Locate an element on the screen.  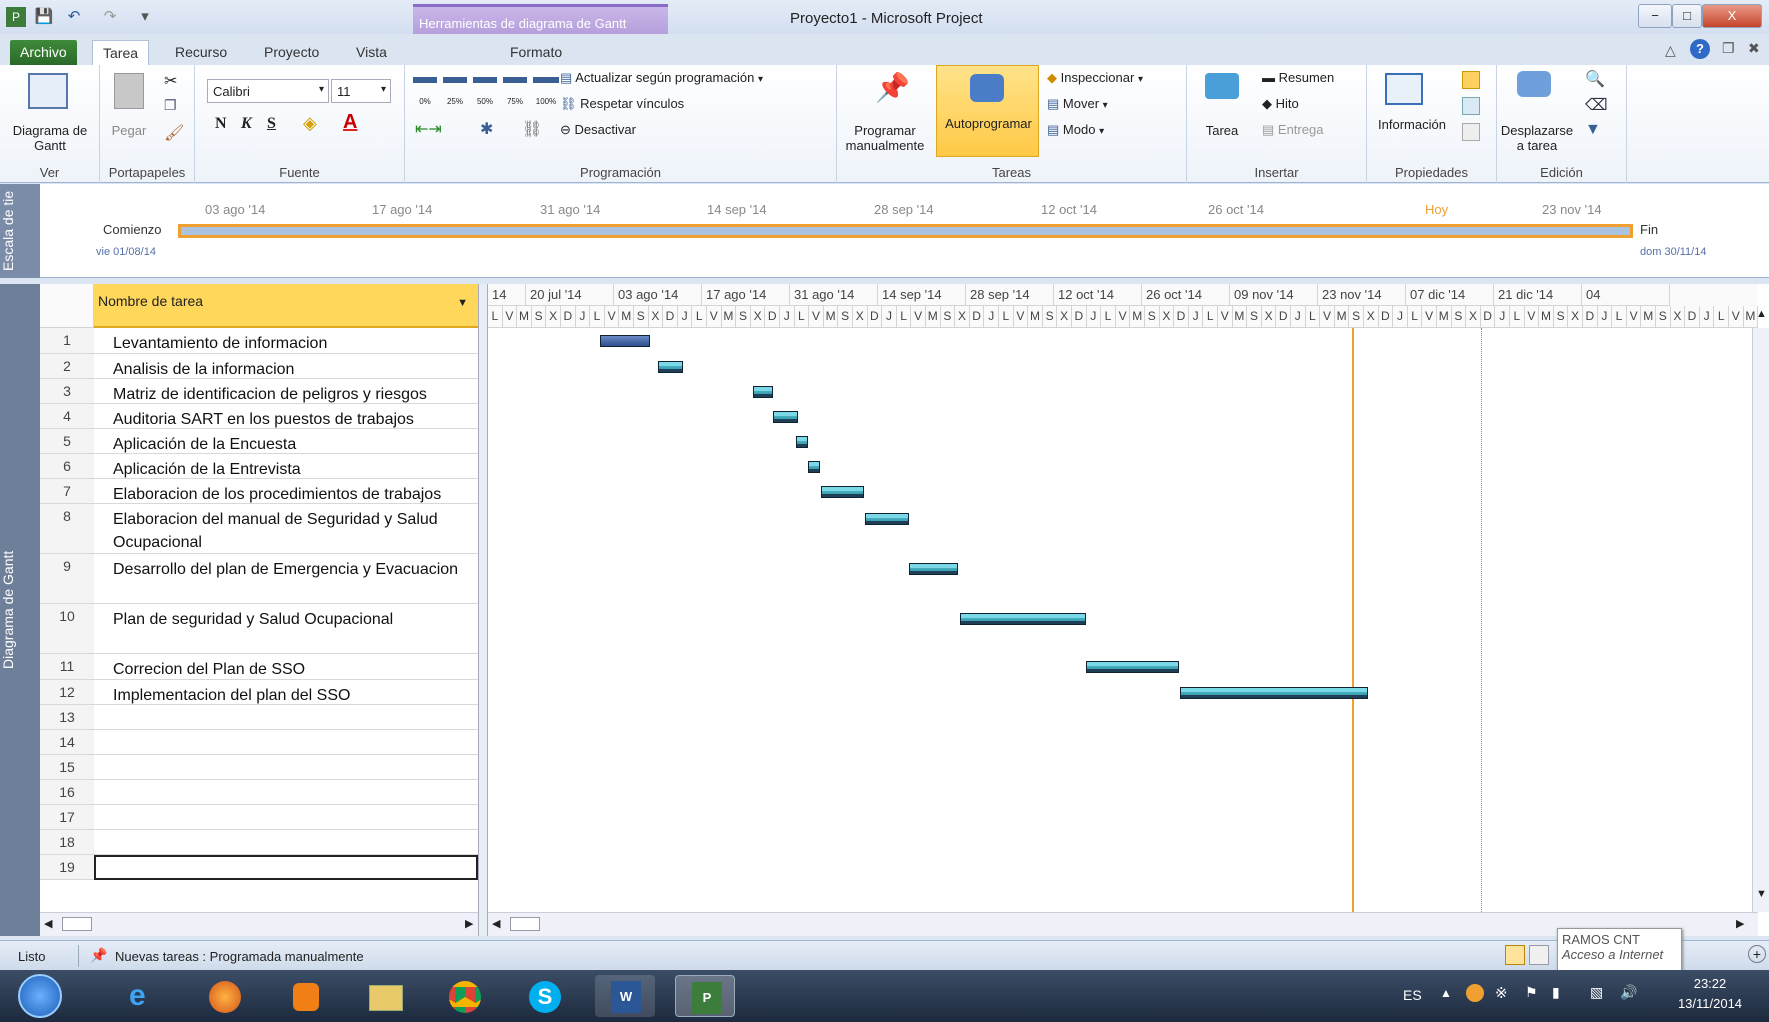
tab-tarea: Tarea is located at coordinates (121, 52).